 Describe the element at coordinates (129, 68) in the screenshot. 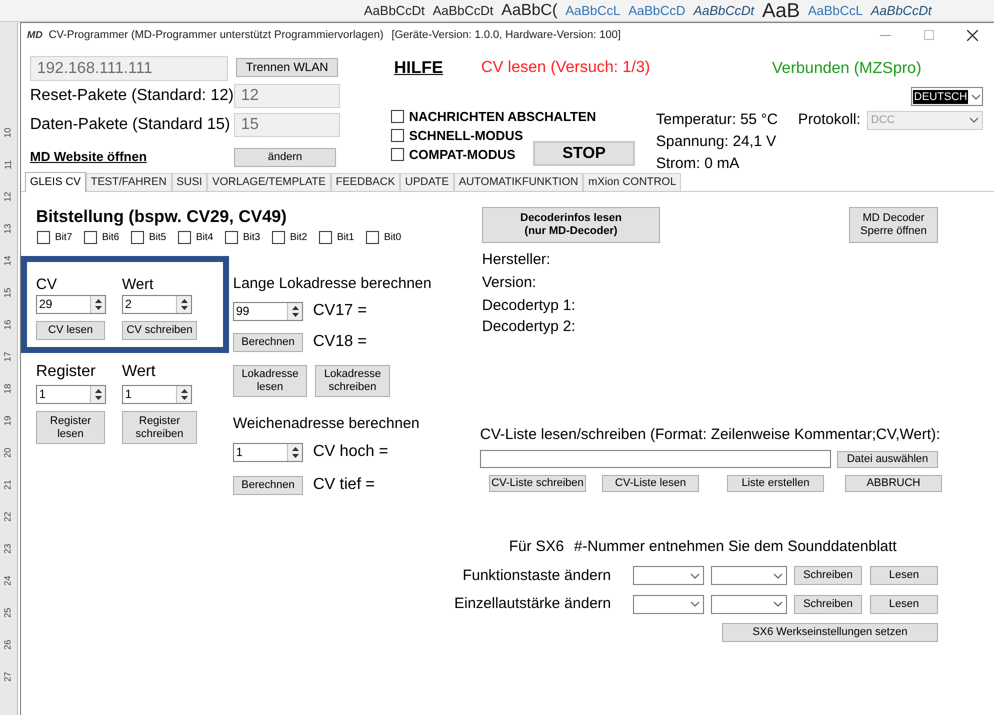

I see `ip-address-field: 192.168.111.111` at that location.